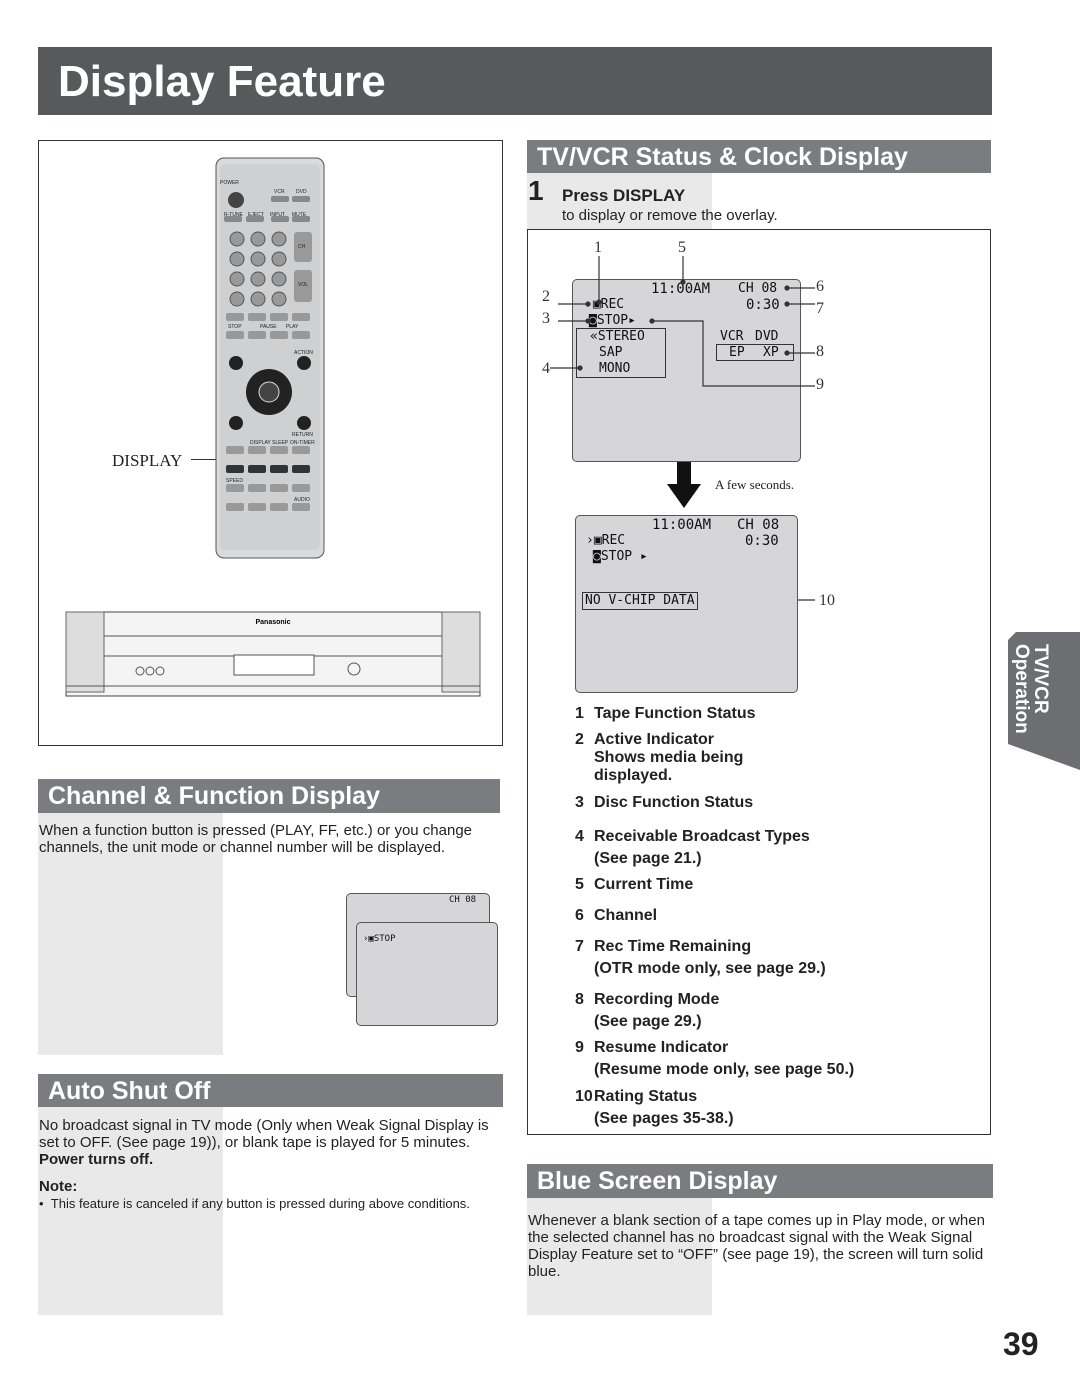 This screenshot has width=1080, height=1397. I want to click on side-tab-label: TV/VCR Operation, so click(1031, 689).